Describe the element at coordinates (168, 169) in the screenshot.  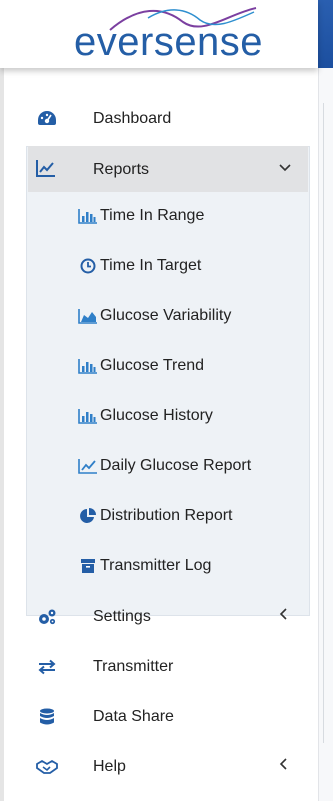
I see `sidebar-item-reports: Reports` at that location.